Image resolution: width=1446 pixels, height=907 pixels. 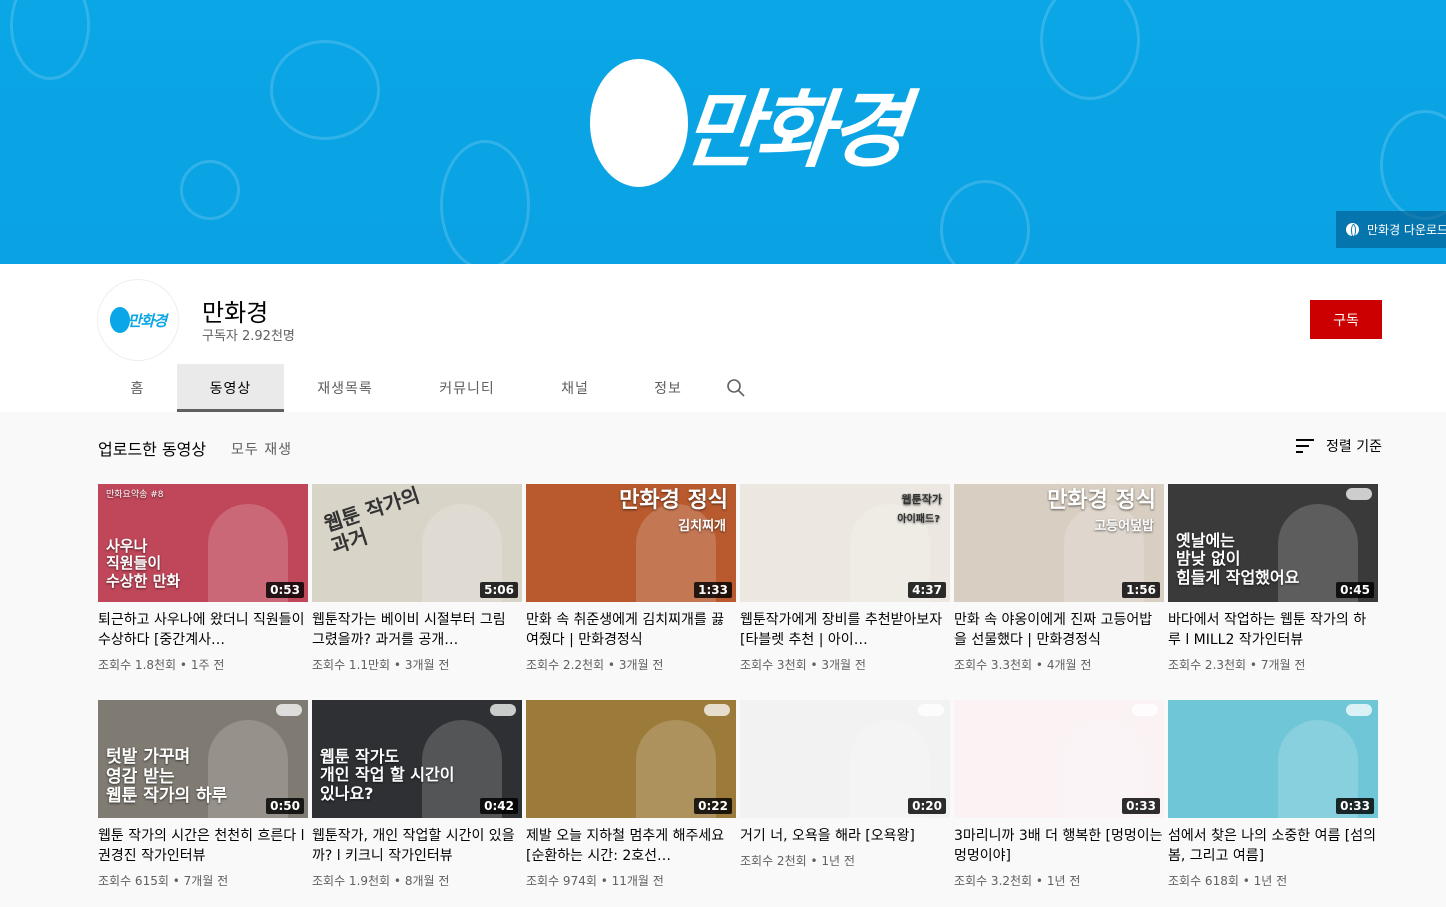 I want to click on video-thumbnail: 웹툰 작가도 개인 작업 할 시간이 있나요? 0:42, so click(x=417, y=759).